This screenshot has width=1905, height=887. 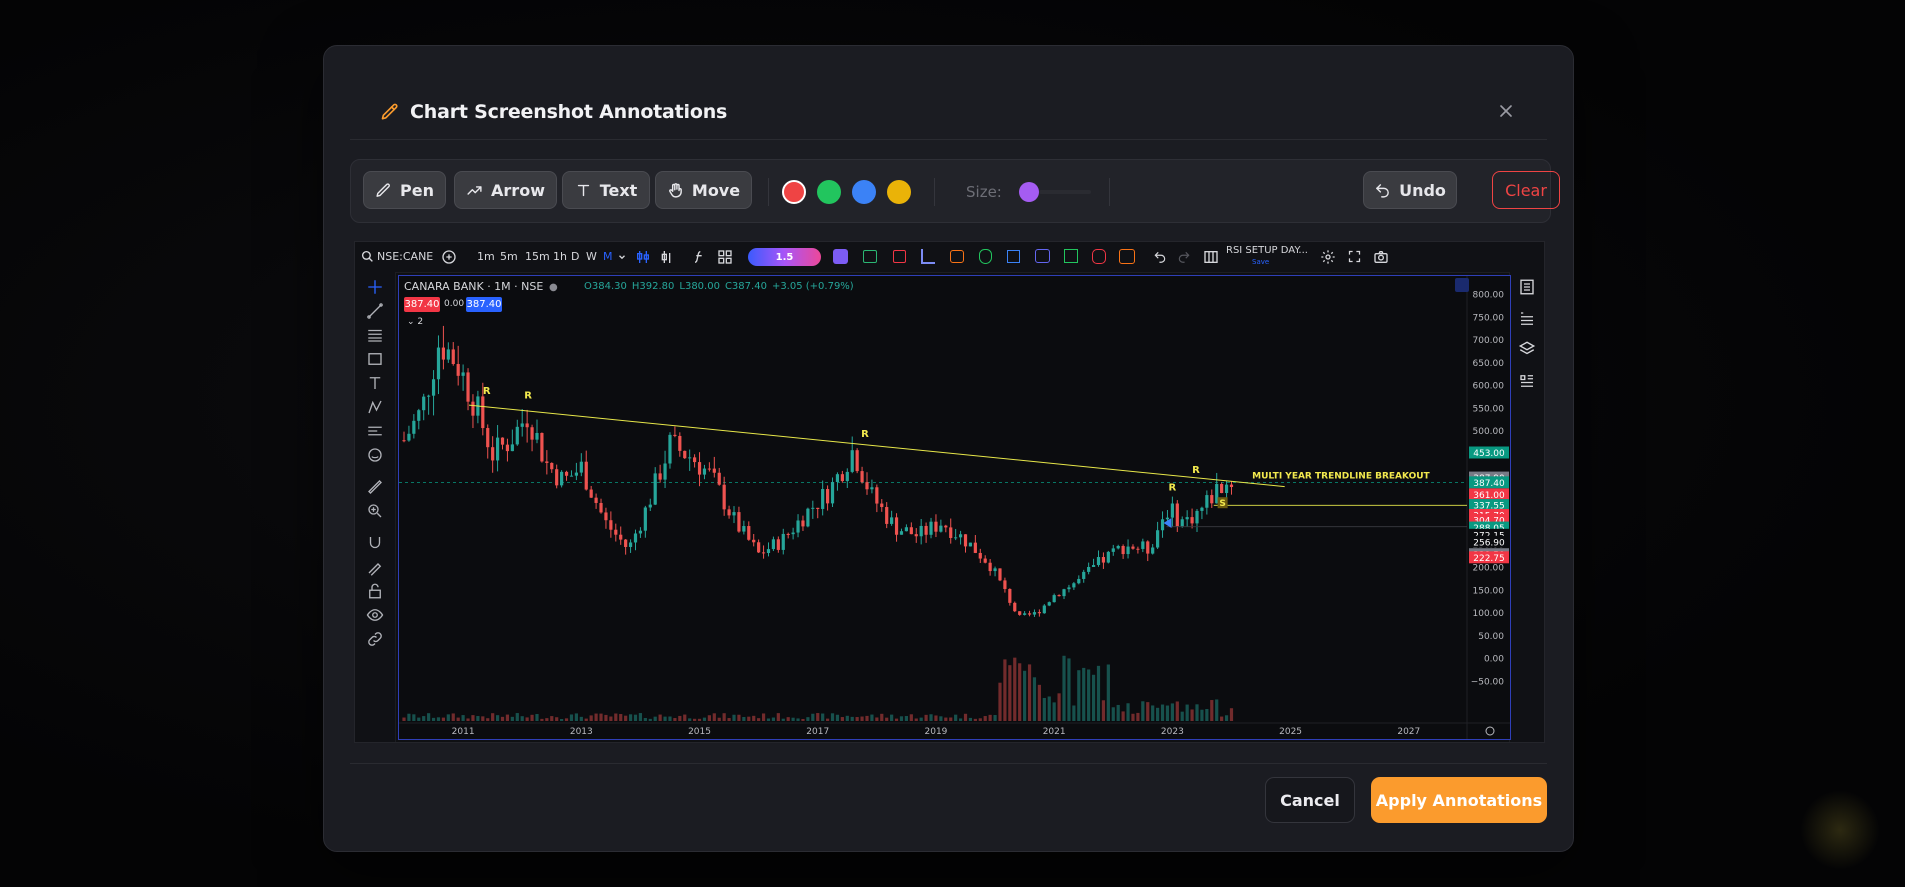 What do you see at coordinates (575, 256) in the screenshot?
I see `interval-d: D` at bounding box center [575, 256].